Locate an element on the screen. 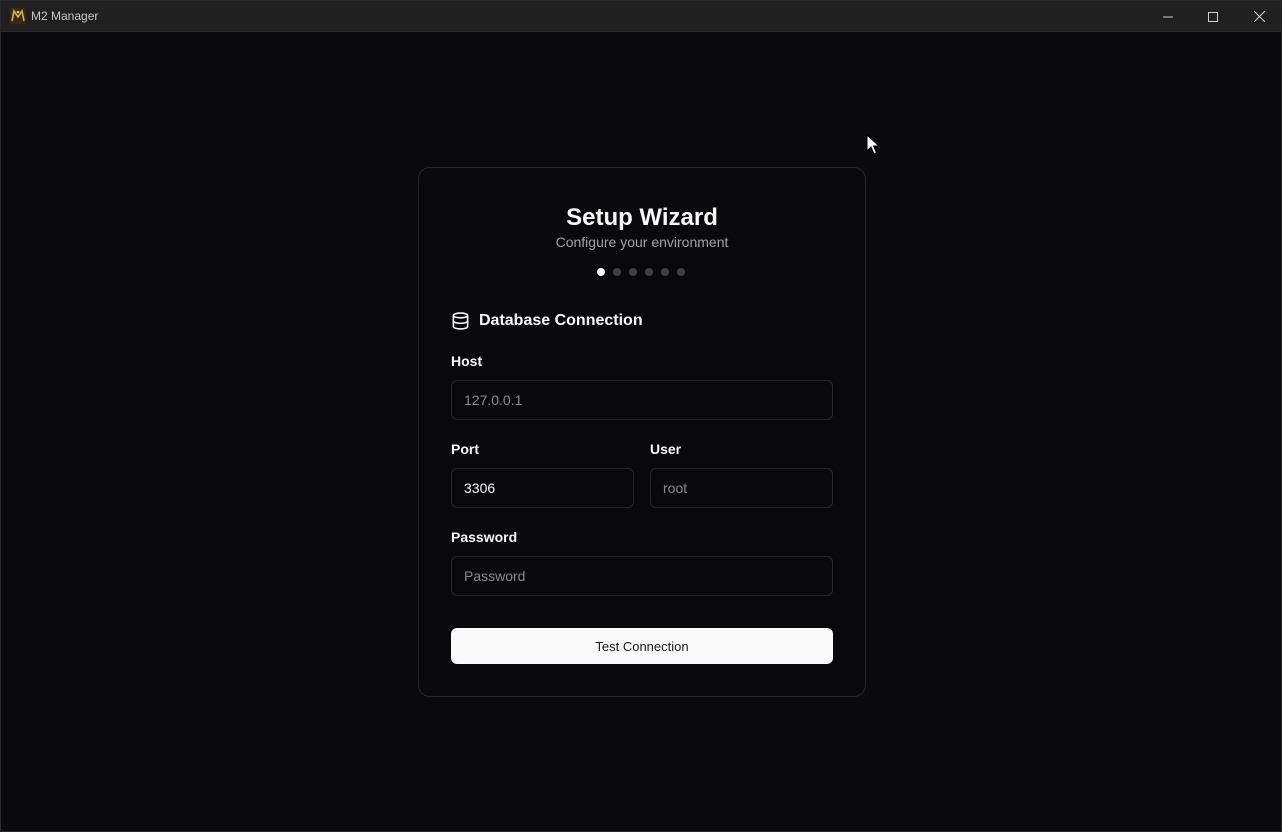 This screenshot has width=1282, height=832. section-title: Database Connection is located at coordinates (561, 320).